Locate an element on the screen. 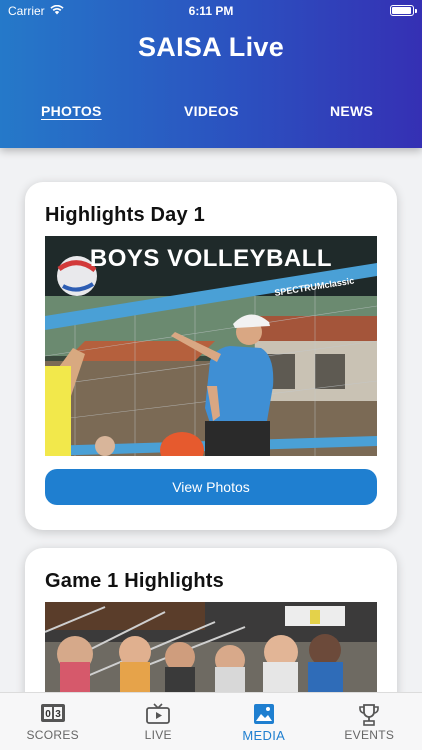 This screenshot has height=750, width=422. nav-live: LIVE is located at coordinates (159, 721).